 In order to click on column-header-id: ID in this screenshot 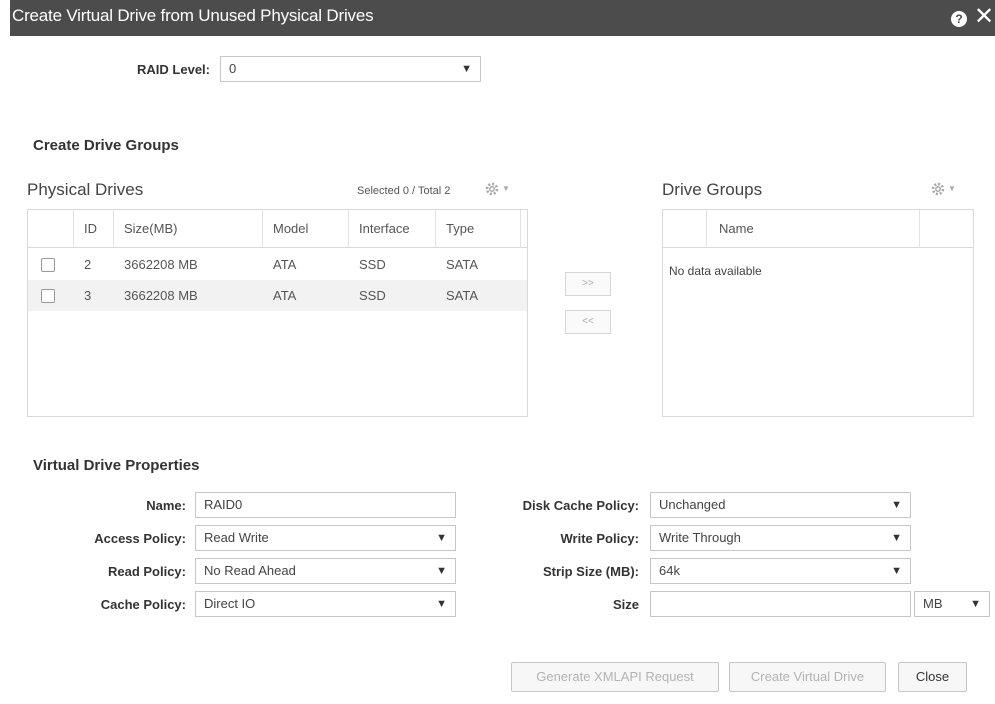, I will do `click(94, 229)`.